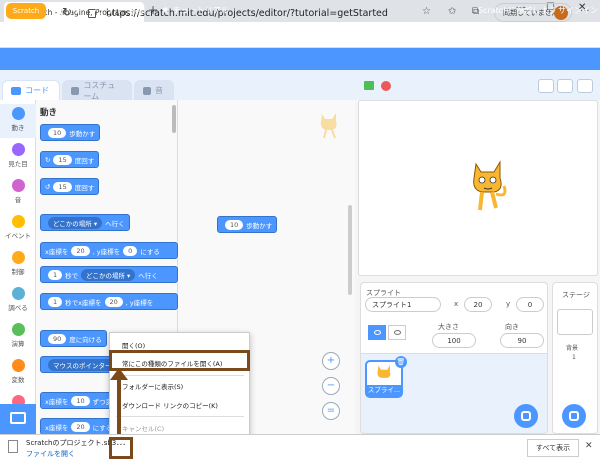  Describe the element at coordinates (331, 361) in the screenshot. I see `zoom-in-button: +` at that location.